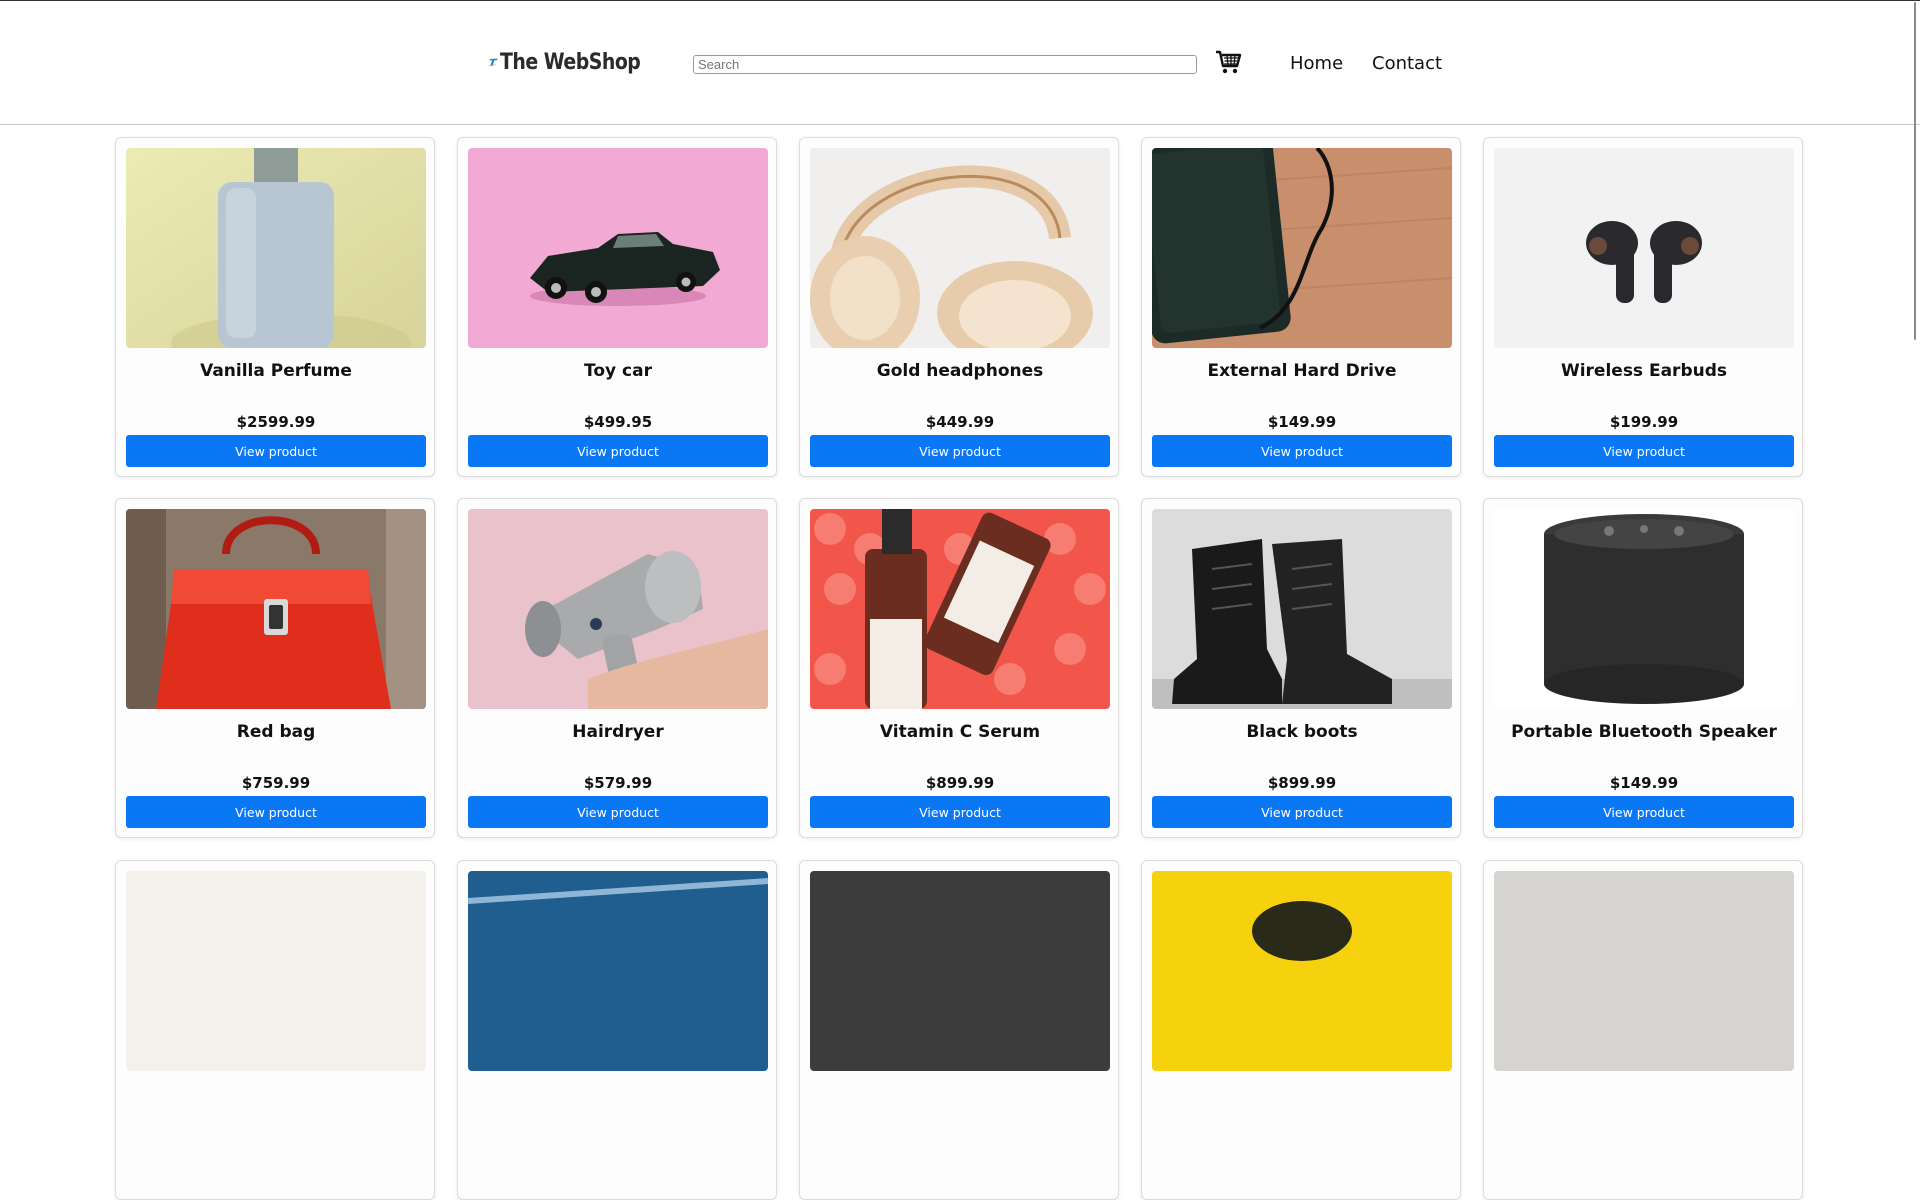 This screenshot has height=1200, width=1920. I want to click on product-name: Black boots, so click(1302, 732).